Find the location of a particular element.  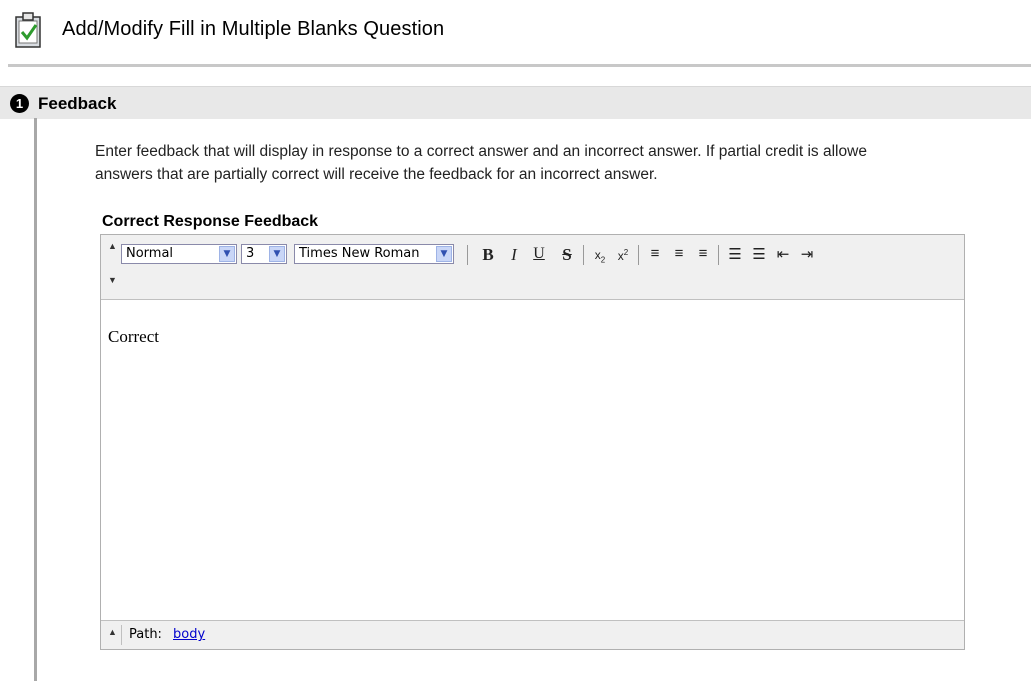

path-body-link: body is located at coordinates (189, 634).